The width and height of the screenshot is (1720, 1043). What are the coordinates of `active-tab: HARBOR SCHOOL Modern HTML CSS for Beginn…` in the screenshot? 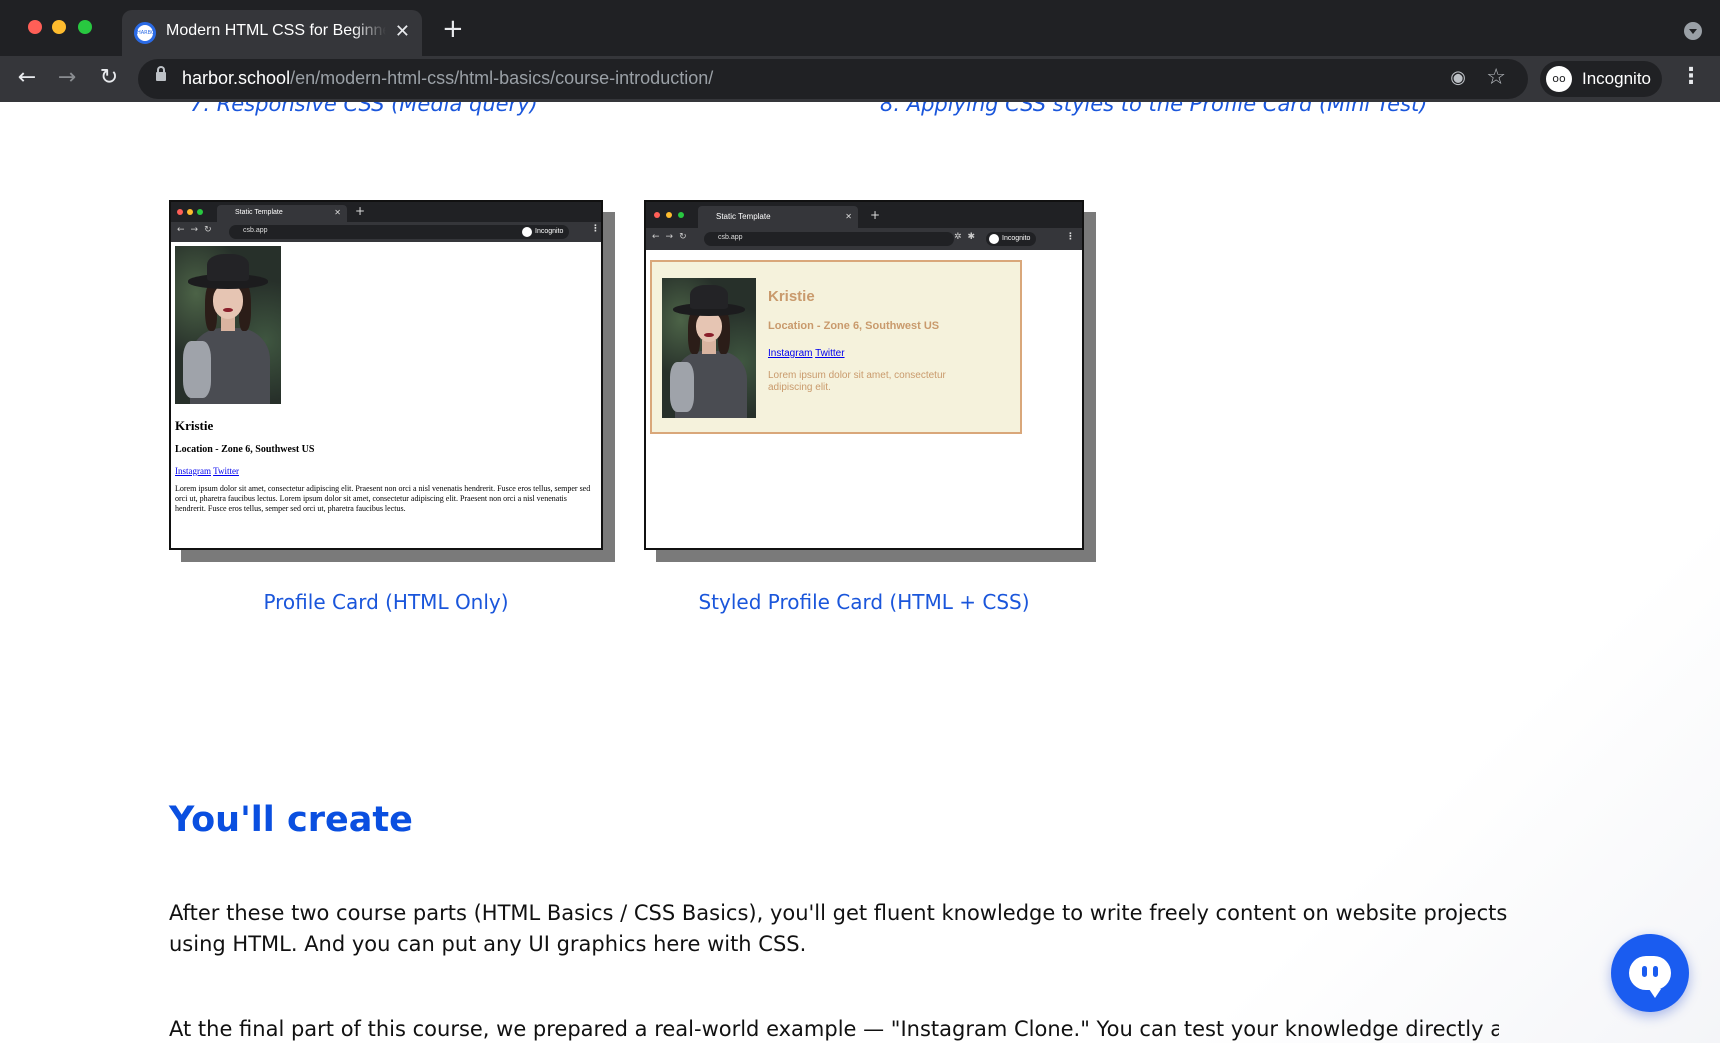 It's located at (272, 33).